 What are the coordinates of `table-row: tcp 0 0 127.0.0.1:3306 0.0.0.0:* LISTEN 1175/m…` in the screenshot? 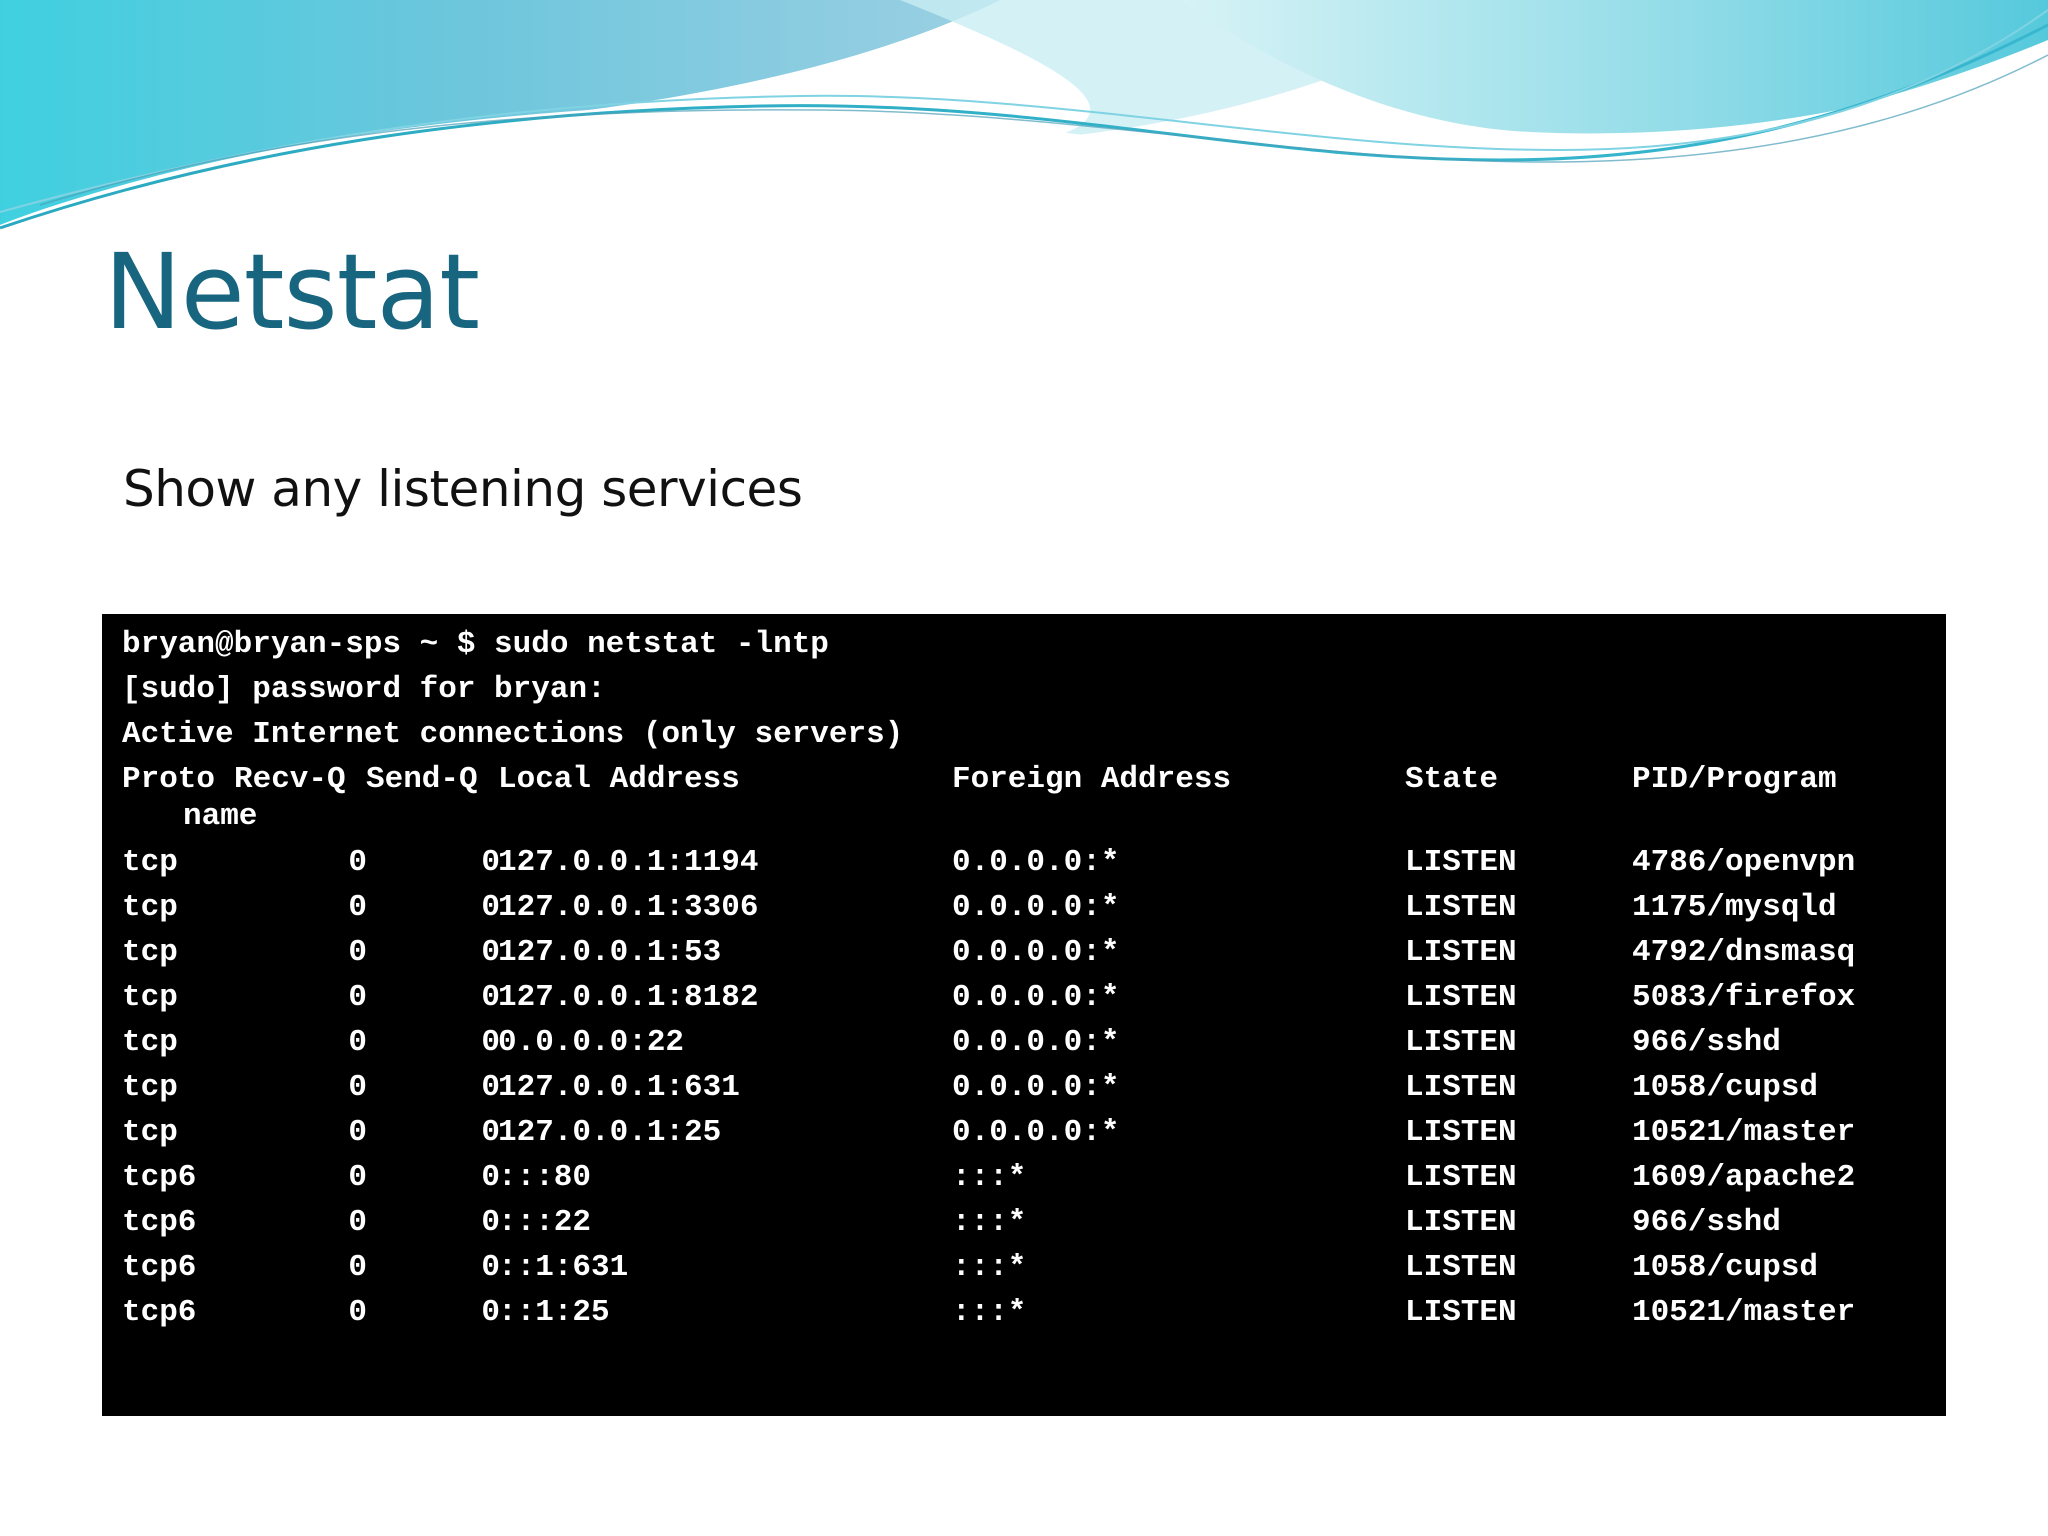 It's located at (1034, 907).